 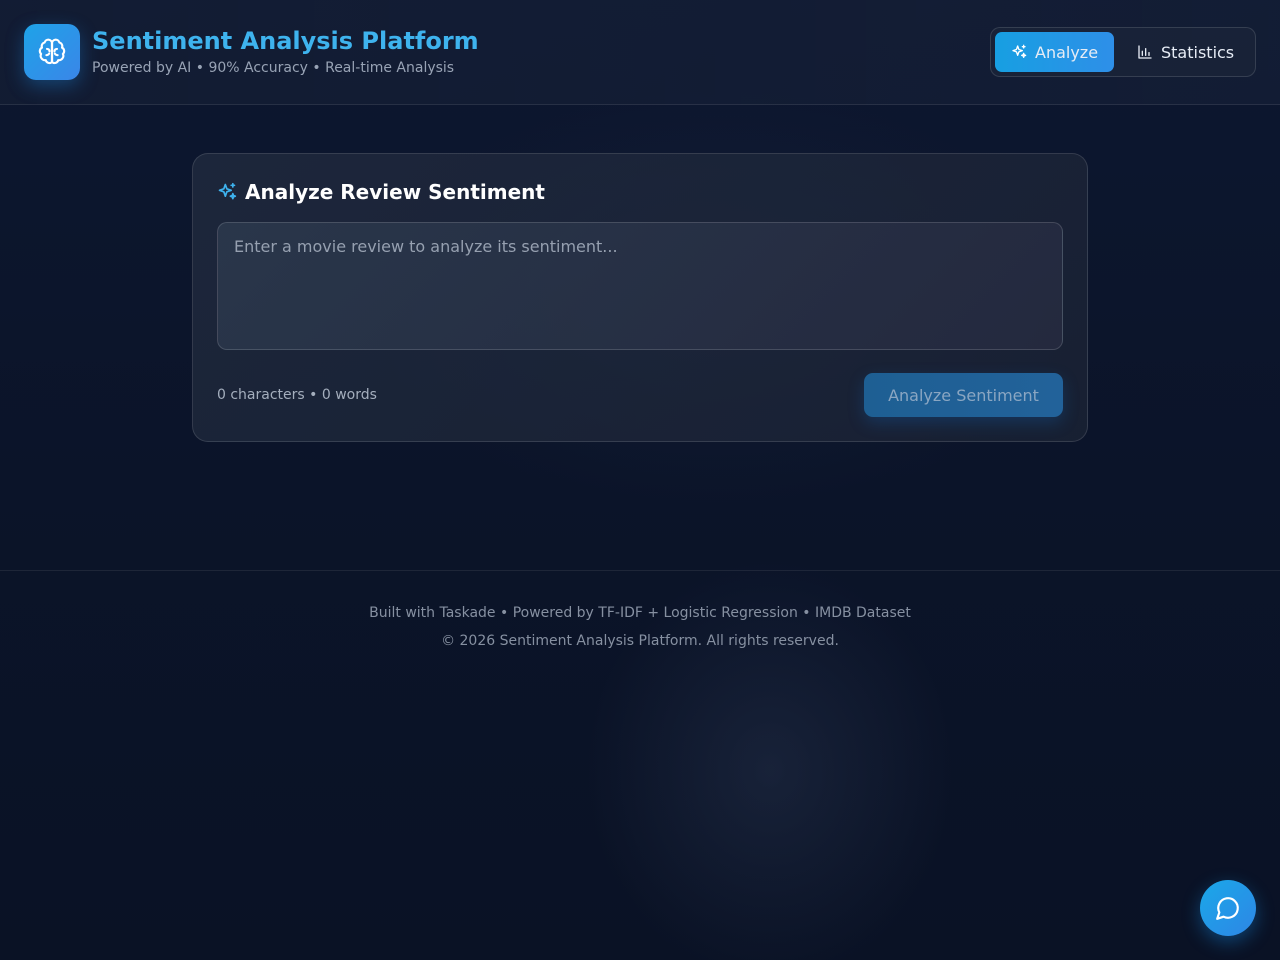 I want to click on nav-analyze-button: Analyze, so click(x=1054, y=52).